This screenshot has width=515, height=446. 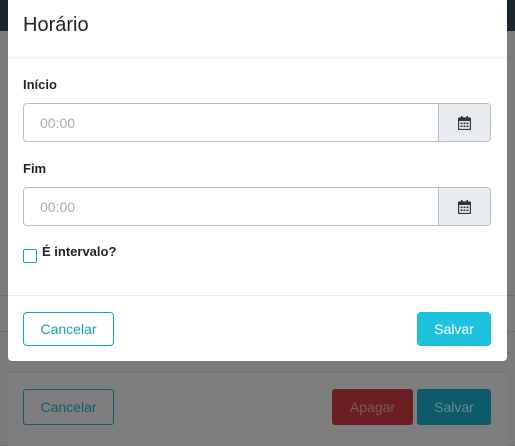 What do you see at coordinates (257, 328) in the screenshot?
I see `modal-footer: Cancelar Salvar` at bounding box center [257, 328].